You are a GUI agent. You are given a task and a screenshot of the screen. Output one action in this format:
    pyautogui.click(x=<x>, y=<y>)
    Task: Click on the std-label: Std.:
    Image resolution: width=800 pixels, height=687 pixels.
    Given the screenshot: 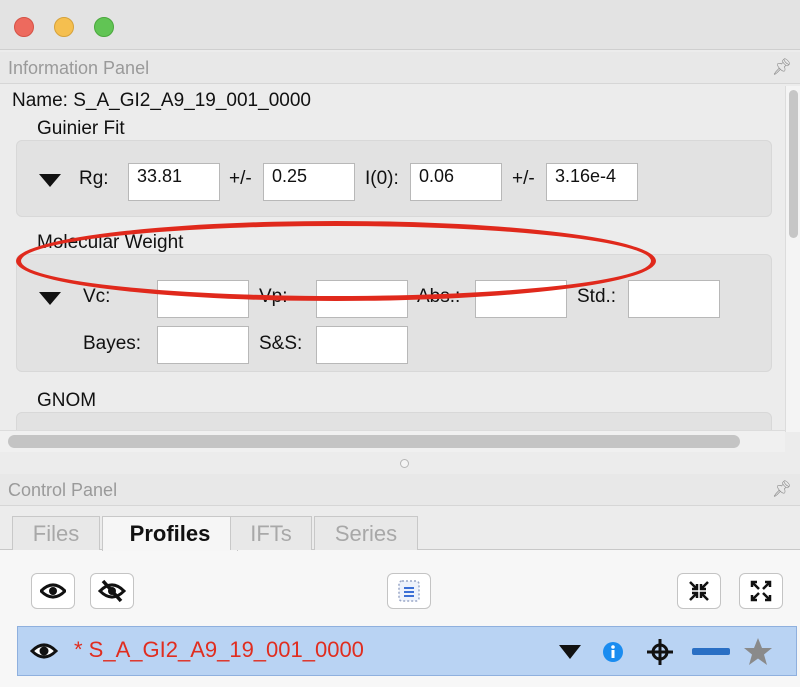 What is the action you would take?
    pyautogui.click(x=597, y=296)
    